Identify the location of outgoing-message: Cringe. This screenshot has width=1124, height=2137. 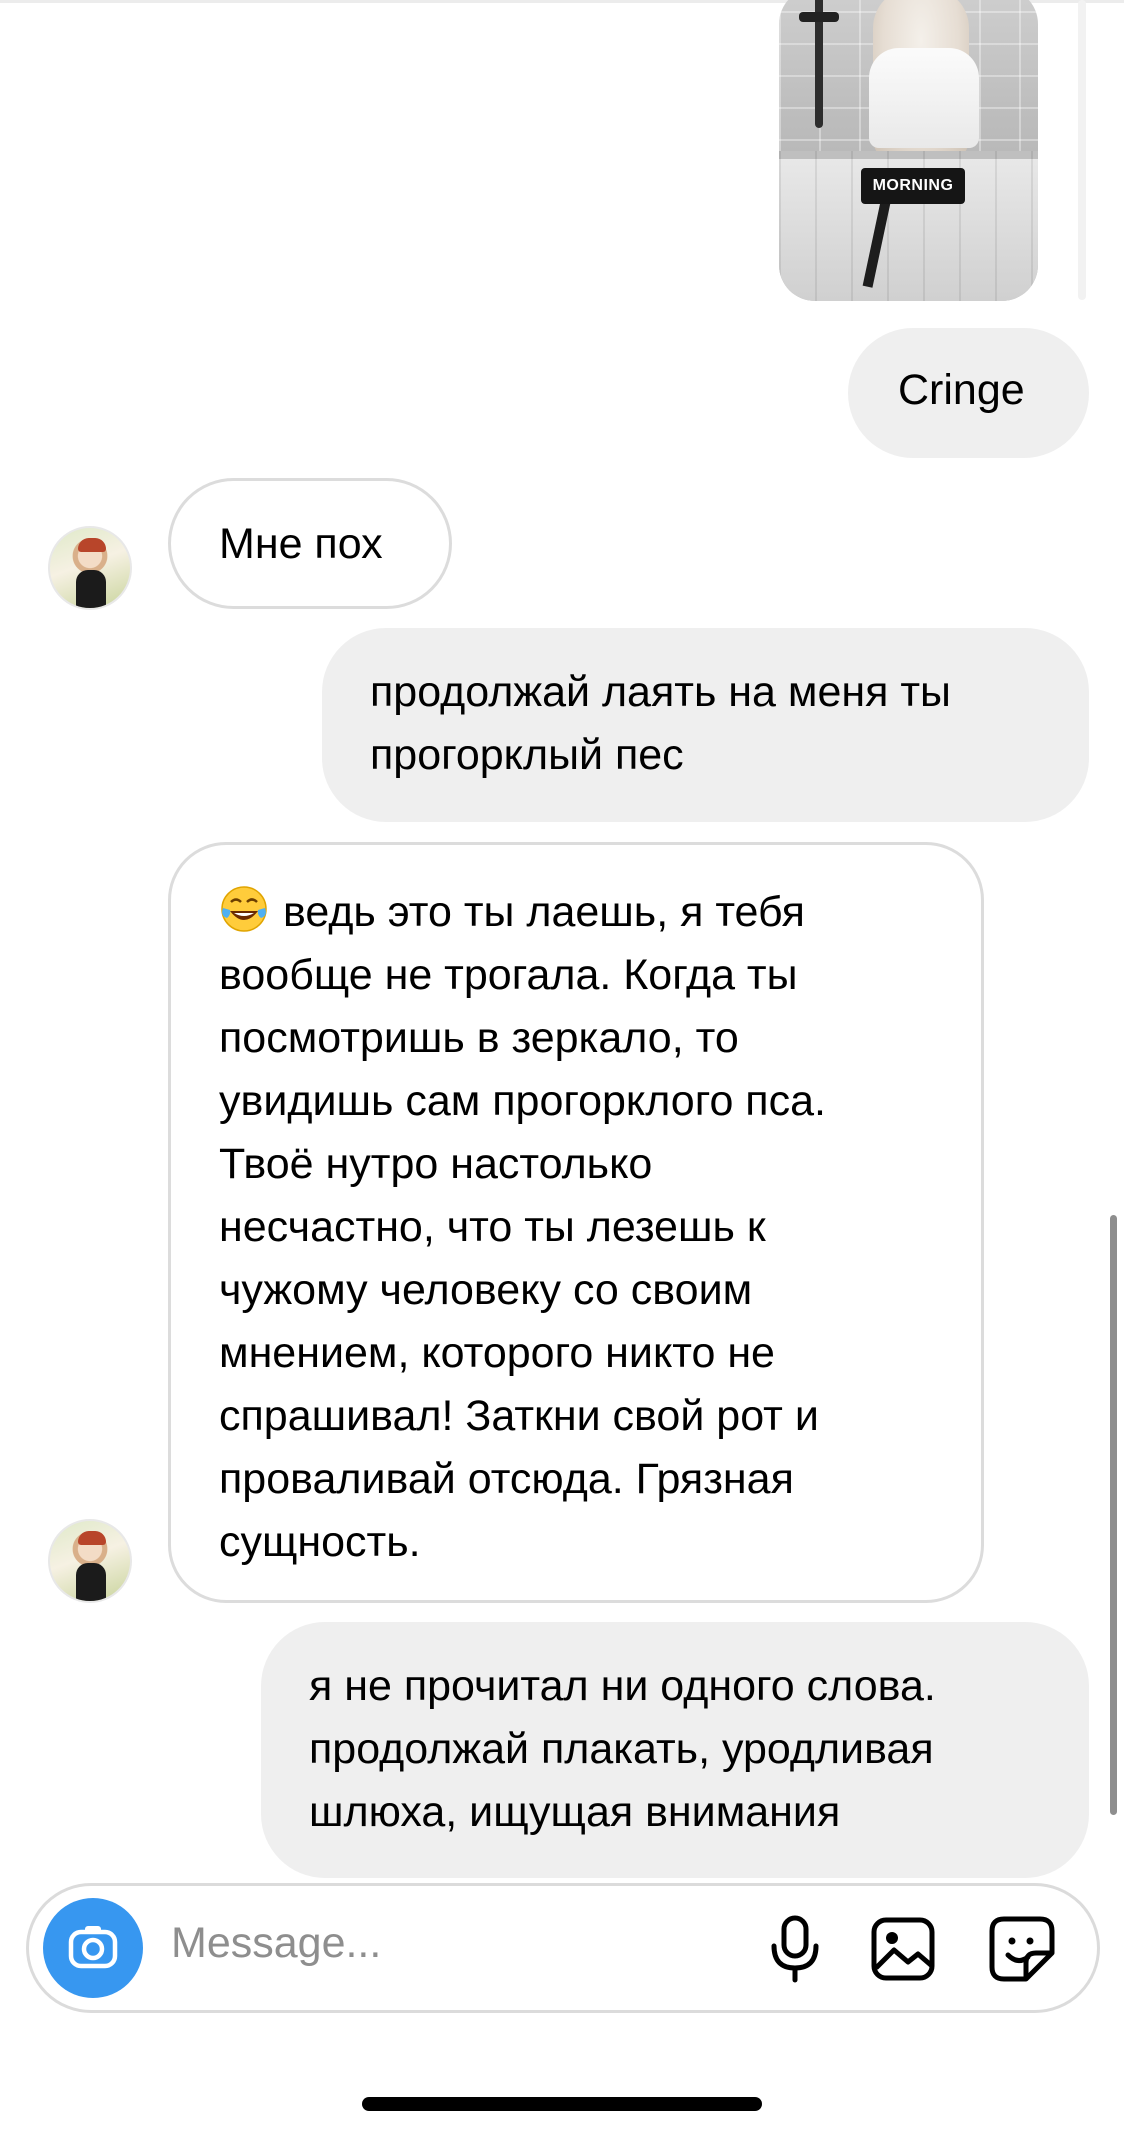
(968, 393).